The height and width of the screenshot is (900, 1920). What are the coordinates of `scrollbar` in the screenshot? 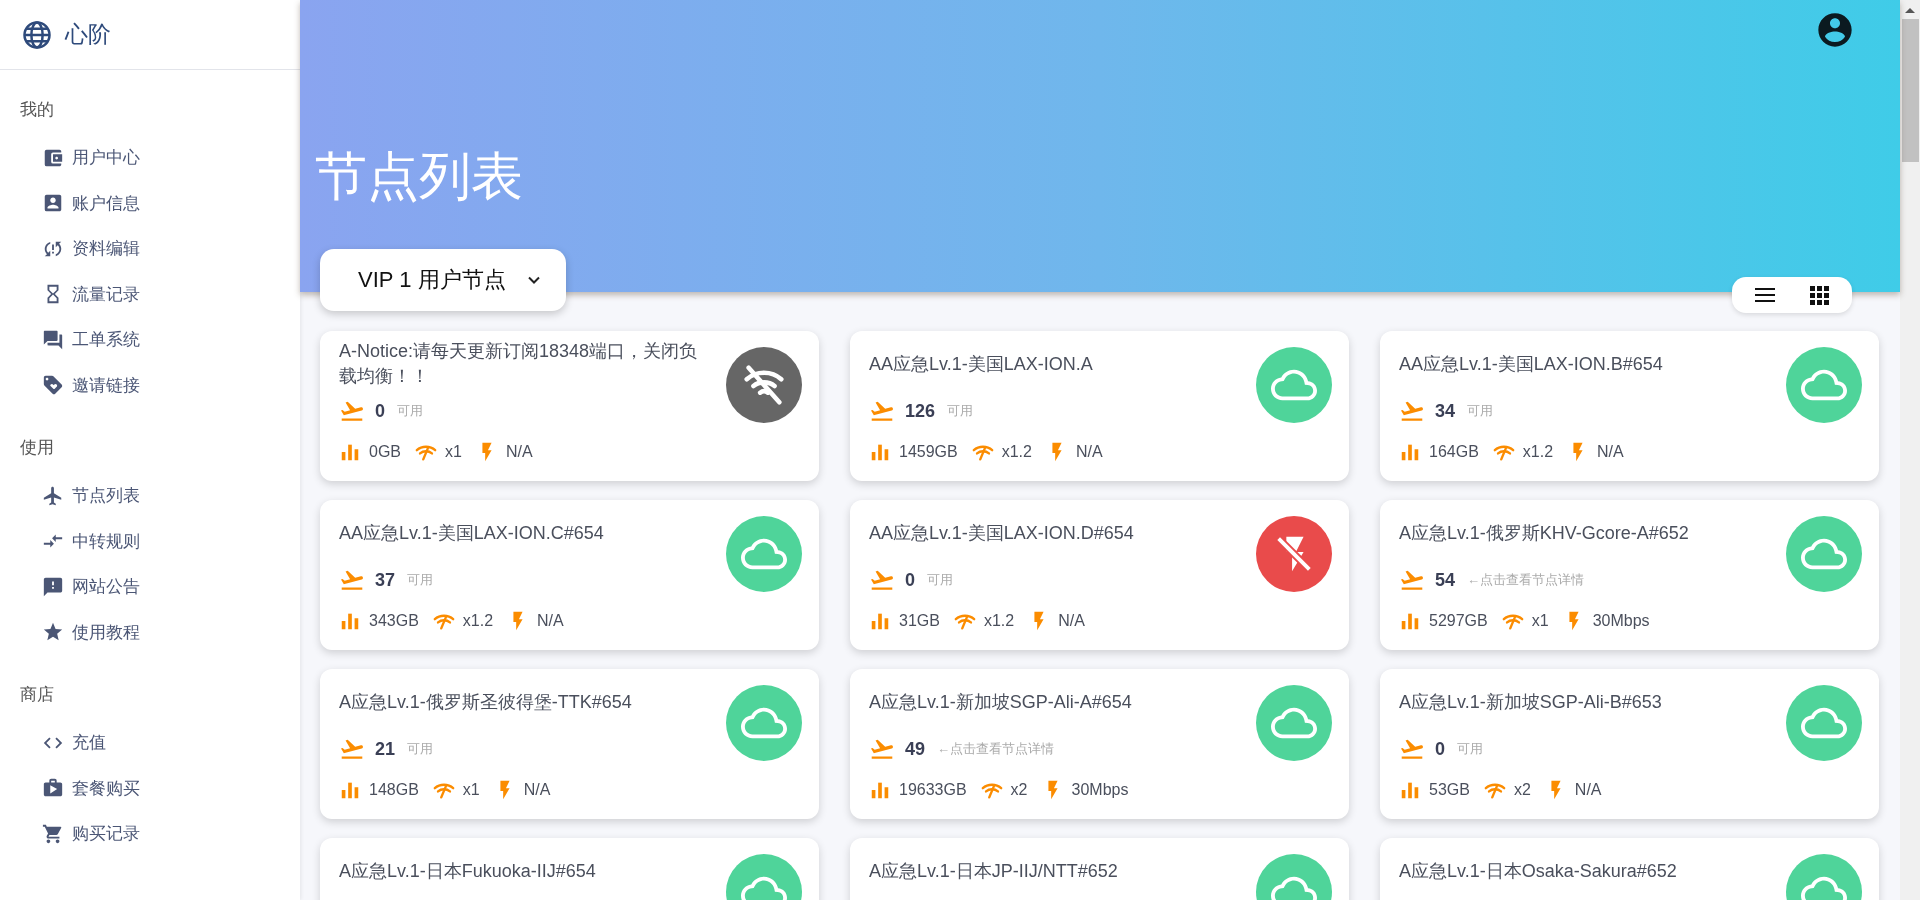 It's located at (1910, 450).